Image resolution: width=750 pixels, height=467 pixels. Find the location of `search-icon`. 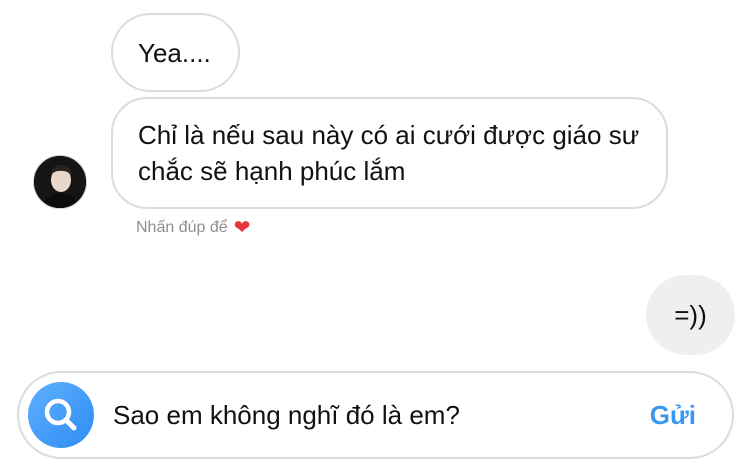

search-icon is located at coordinates (60, 414).